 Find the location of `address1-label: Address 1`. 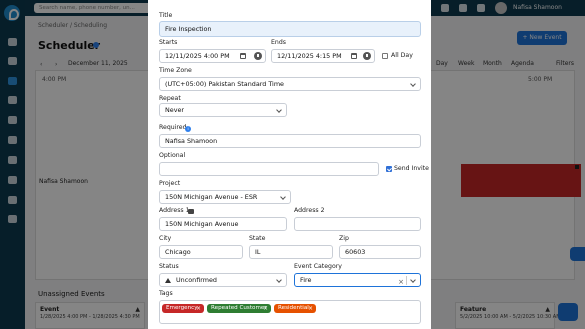

address1-label: Address 1 is located at coordinates (174, 210).